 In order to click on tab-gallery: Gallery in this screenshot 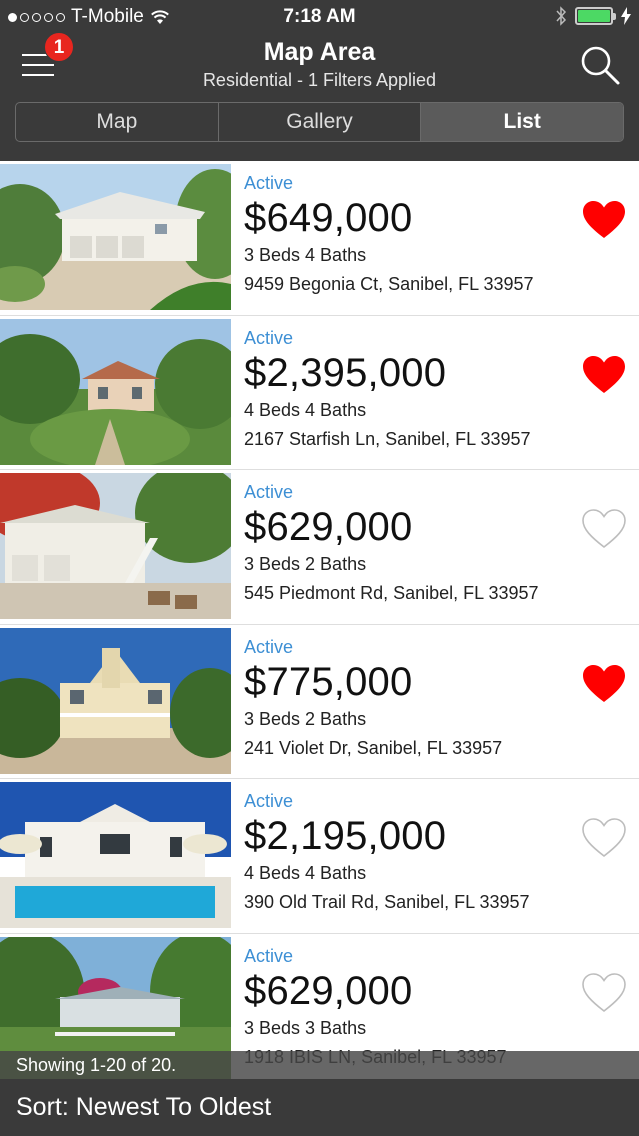, I will do `click(320, 122)`.